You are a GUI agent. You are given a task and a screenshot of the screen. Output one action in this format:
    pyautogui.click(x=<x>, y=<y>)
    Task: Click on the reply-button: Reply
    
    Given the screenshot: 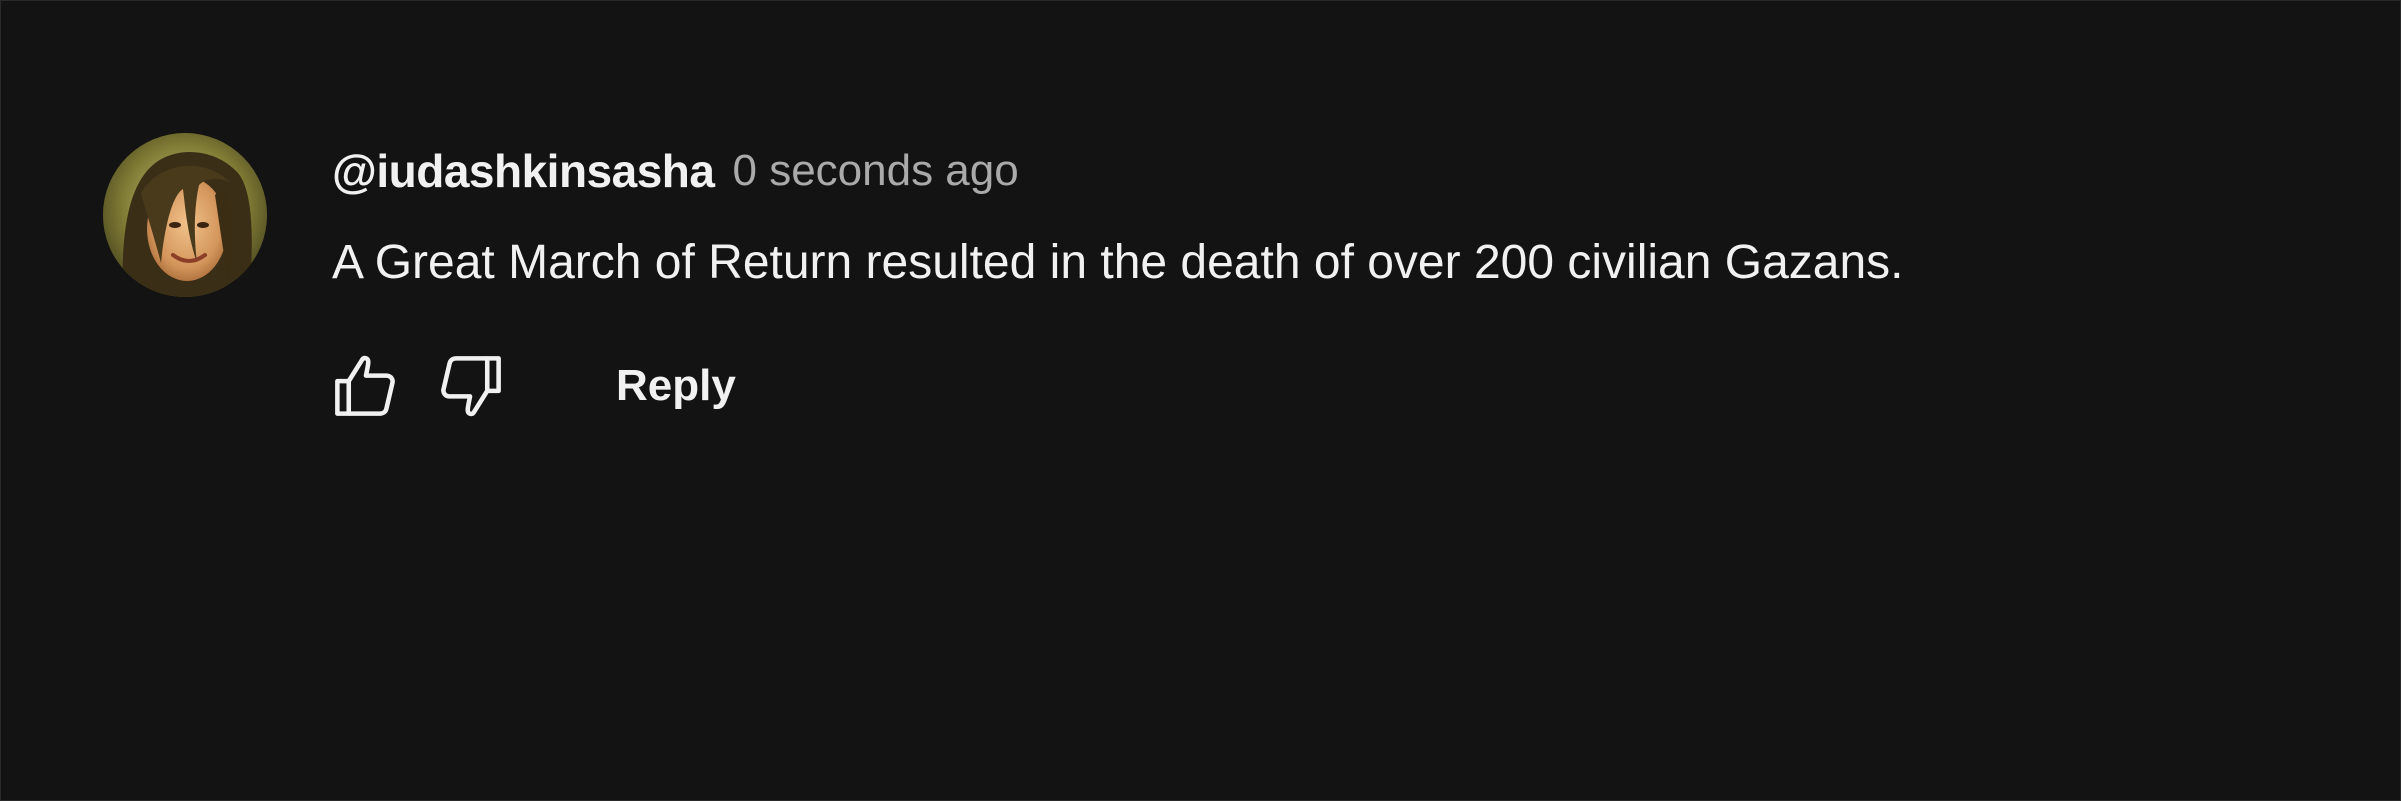 What is the action you would take?
    pyautogui.click(x=676, y=386)
    